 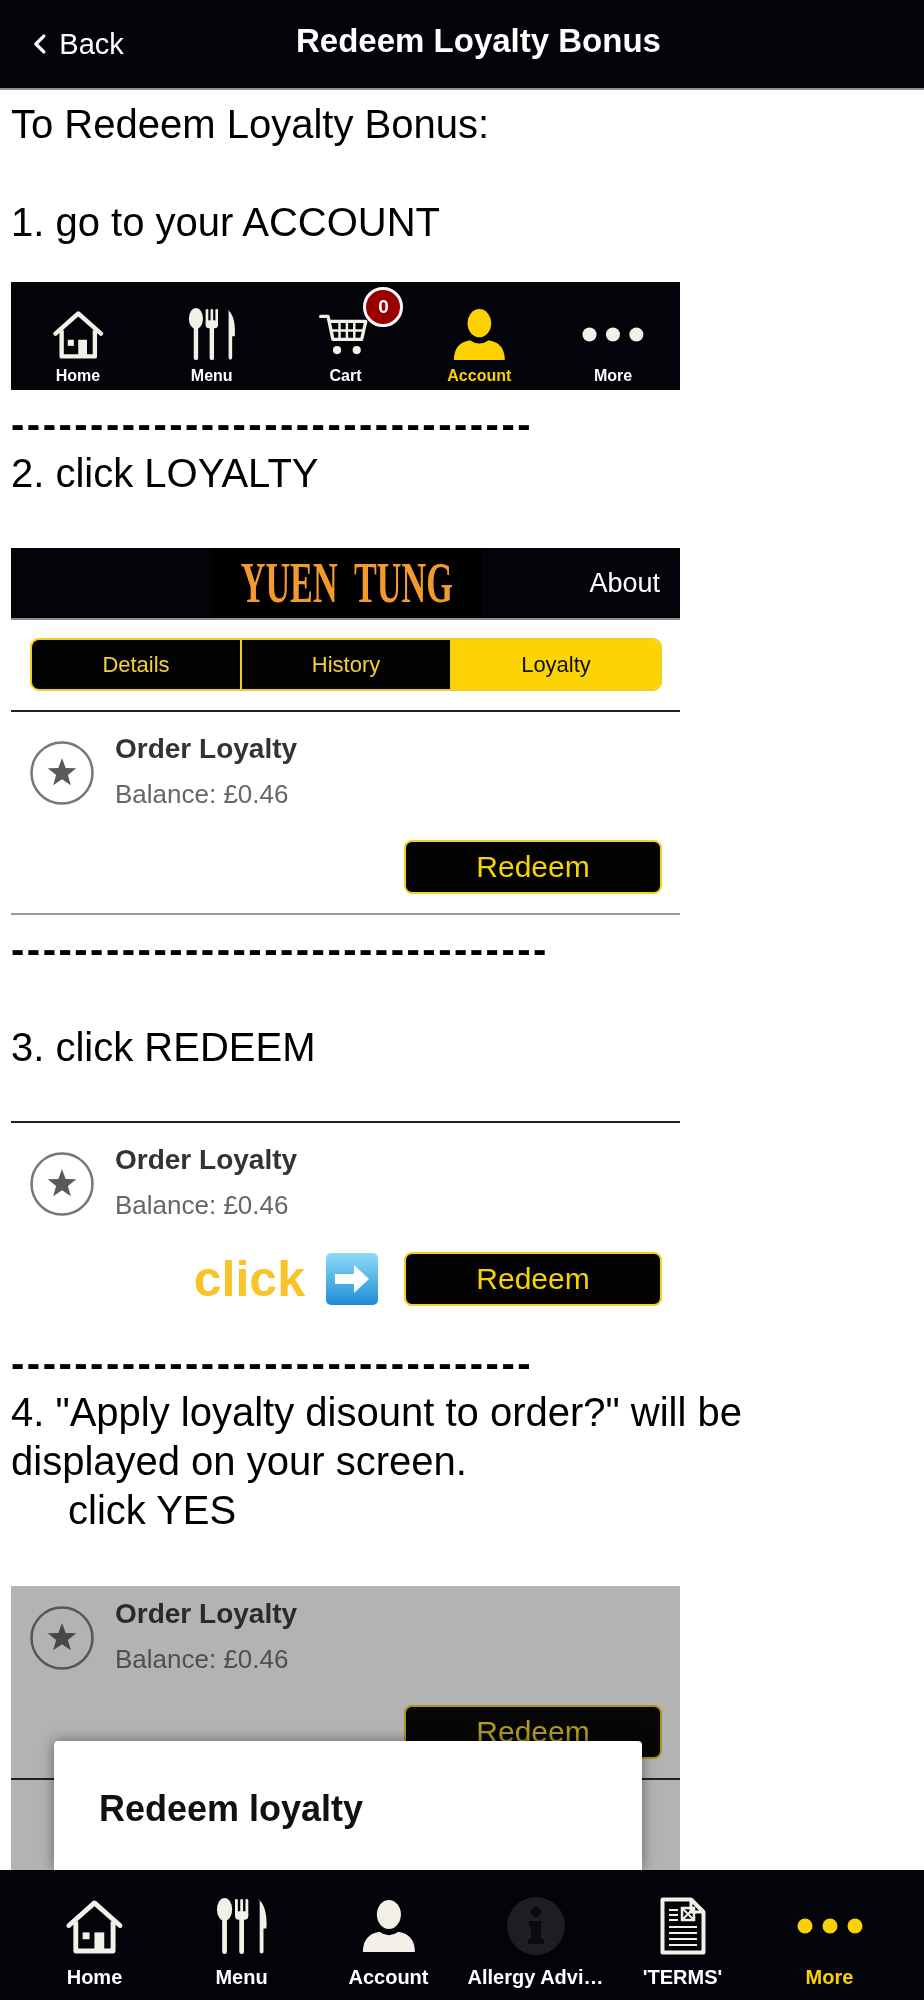 I want to click on info-icon, so click(x=535, y=1926).